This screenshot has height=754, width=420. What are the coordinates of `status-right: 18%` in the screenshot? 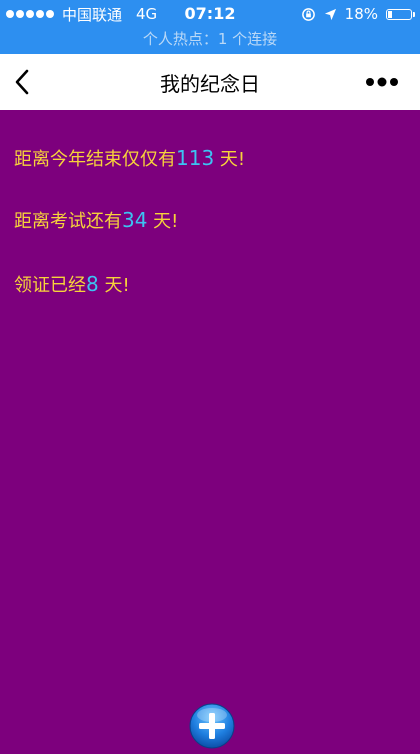 It's located at (358, 14).